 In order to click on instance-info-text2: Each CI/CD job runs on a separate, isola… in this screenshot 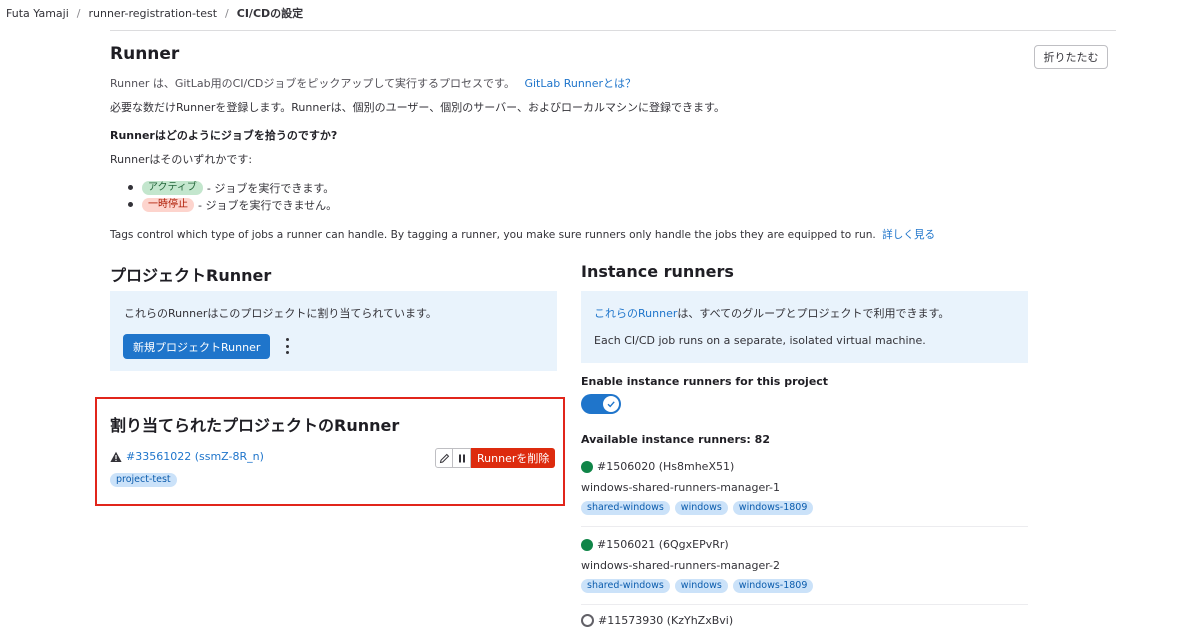, I will do `click(760, 340)`.